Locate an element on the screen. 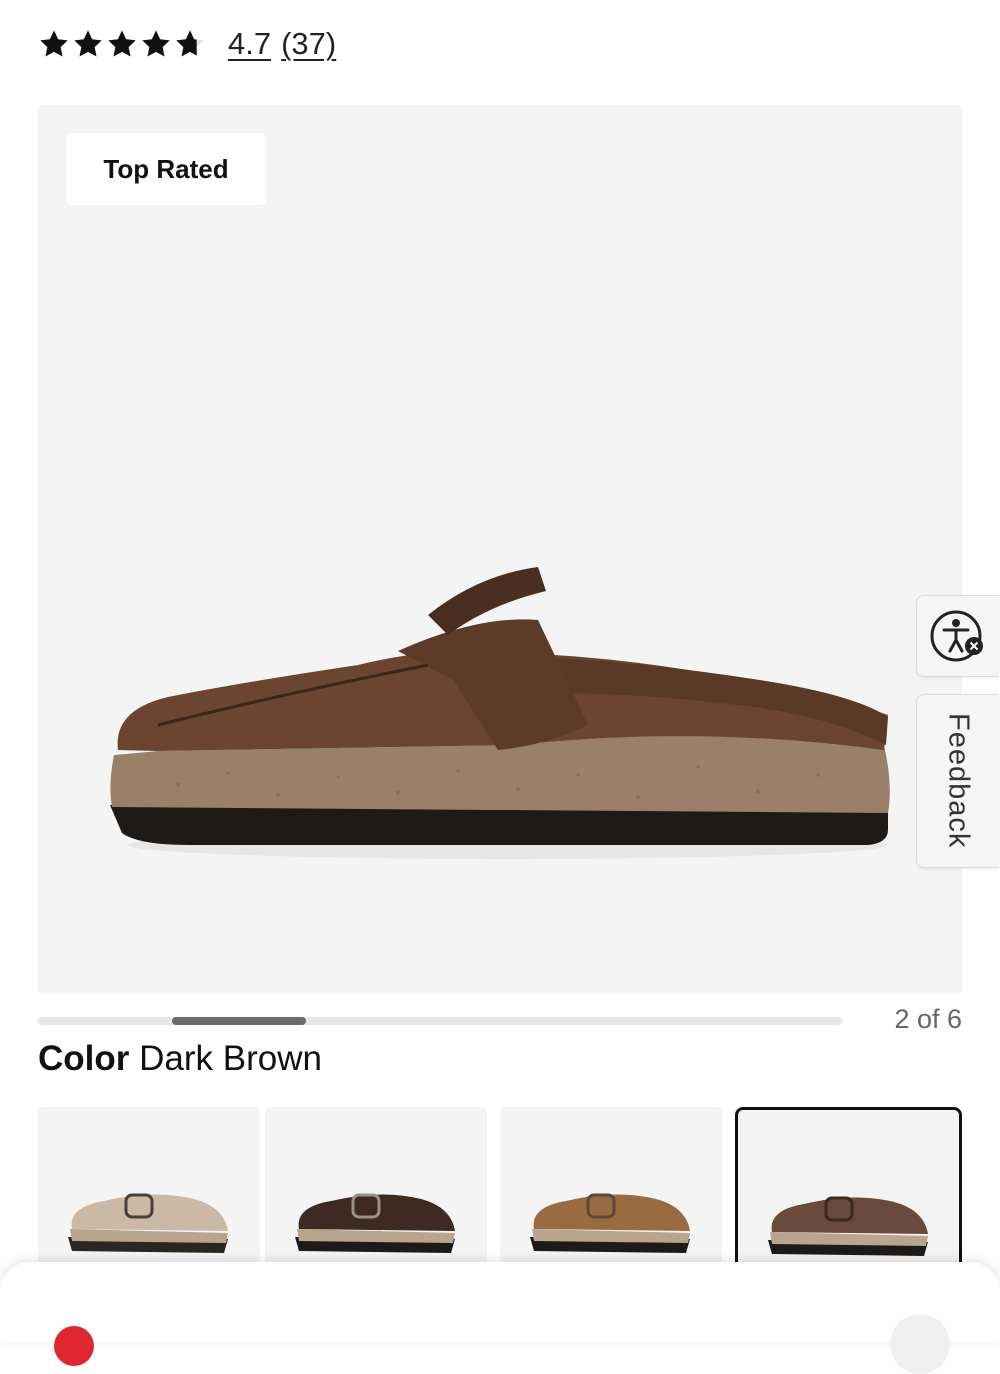  reviews-link: 4.7 (37) is located at coordinates (282, 44).